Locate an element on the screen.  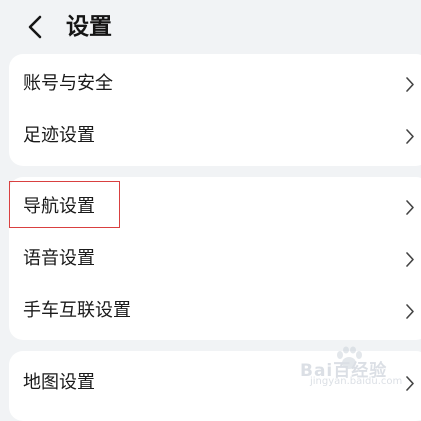
row-label: 地图设置 is located at coordinates (59, 382).